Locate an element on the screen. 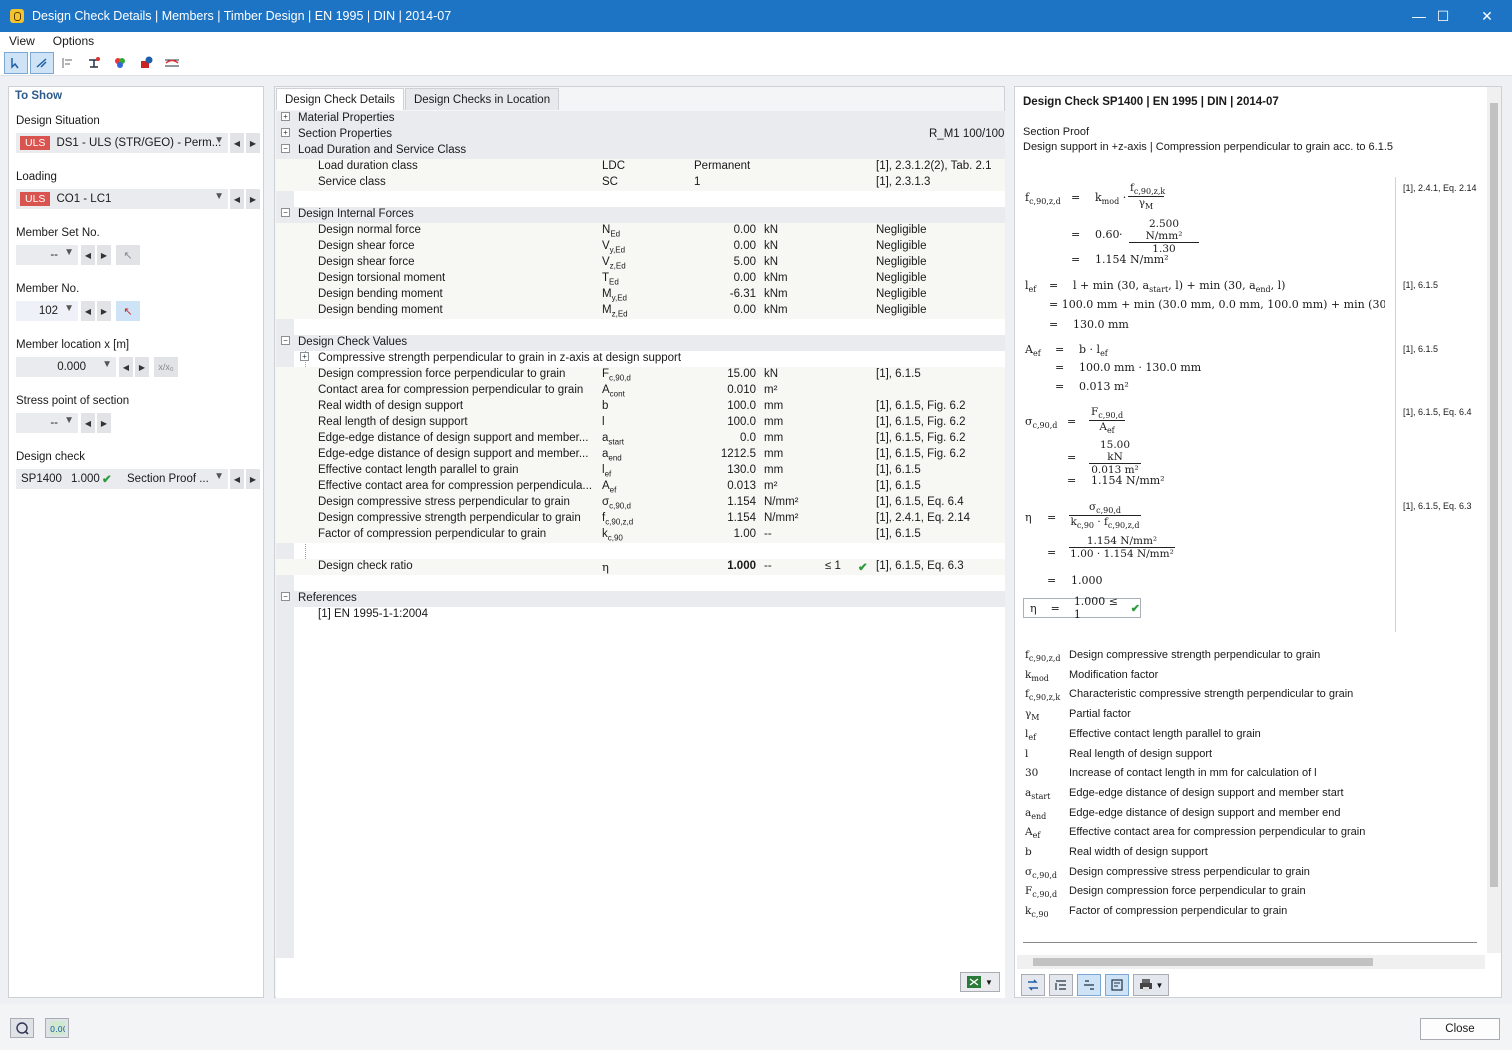 The image size is (1512, 1050). member-set-select: -- ▼ is located at coordinates (47, 255).